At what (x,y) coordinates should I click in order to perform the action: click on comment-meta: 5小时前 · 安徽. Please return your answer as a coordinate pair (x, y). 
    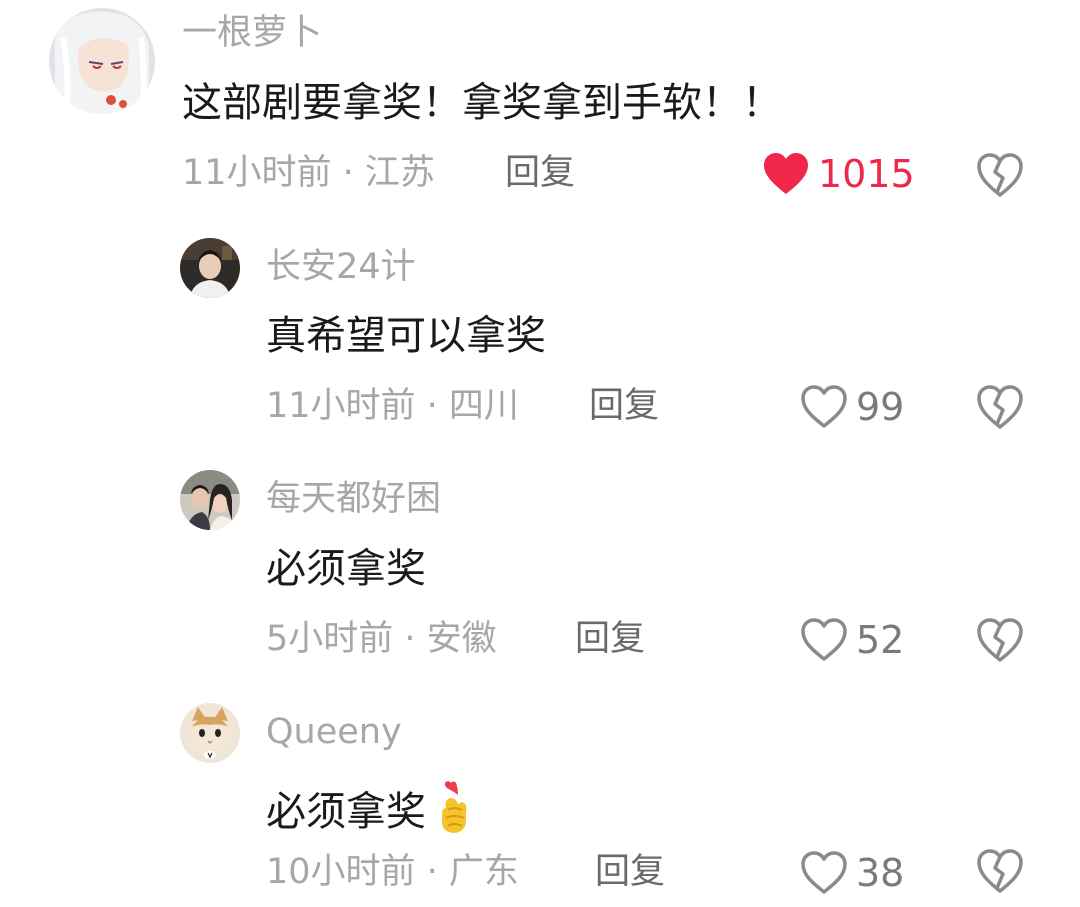
    Looking at the image, I should click on (381, 639).